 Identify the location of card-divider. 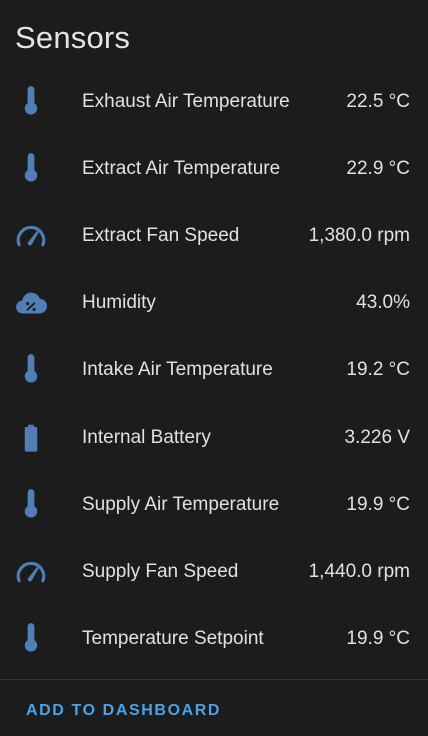
(214, 679).